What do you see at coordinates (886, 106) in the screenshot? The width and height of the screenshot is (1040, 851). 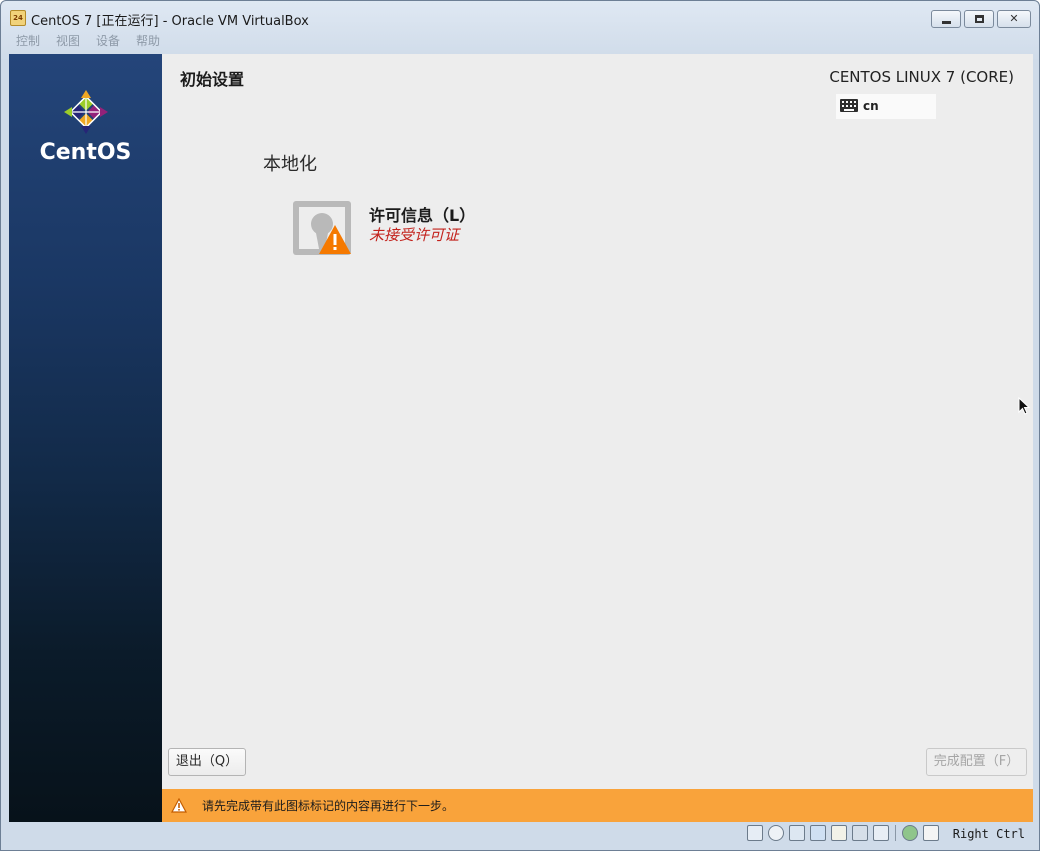 I see `keyboard-layout-indicator: cn` at bounding box center [886, 106].